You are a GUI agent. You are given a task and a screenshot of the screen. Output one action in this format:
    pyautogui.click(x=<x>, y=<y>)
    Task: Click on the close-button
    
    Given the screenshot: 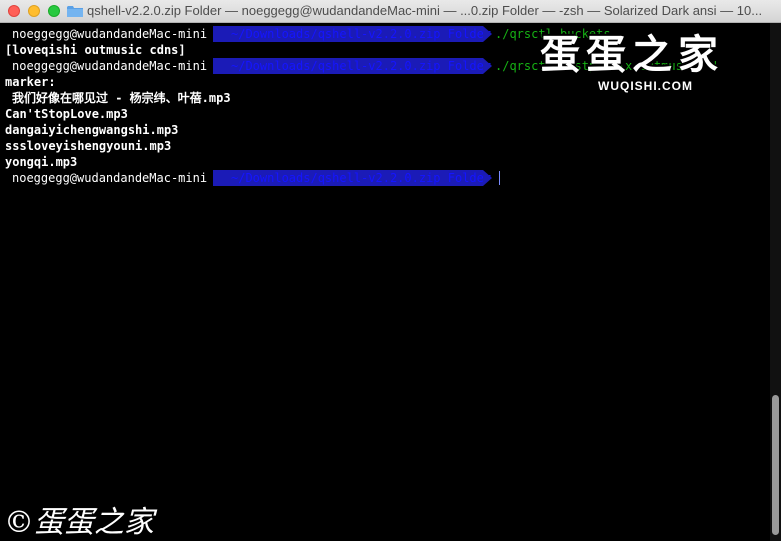 What is the action you would take?
    pyautogui.click(x=14, y=11)
    